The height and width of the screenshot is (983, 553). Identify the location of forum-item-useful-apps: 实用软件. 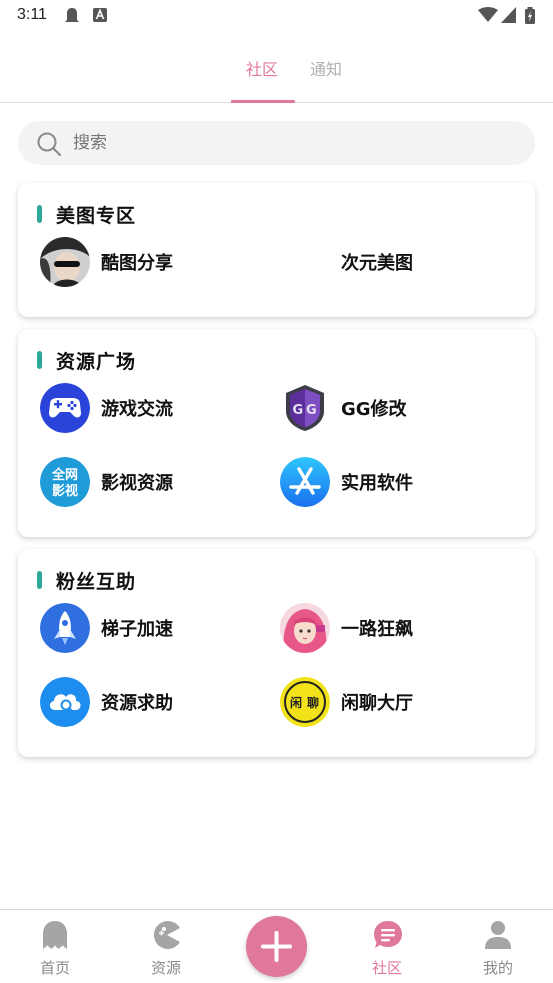
(390, 482).